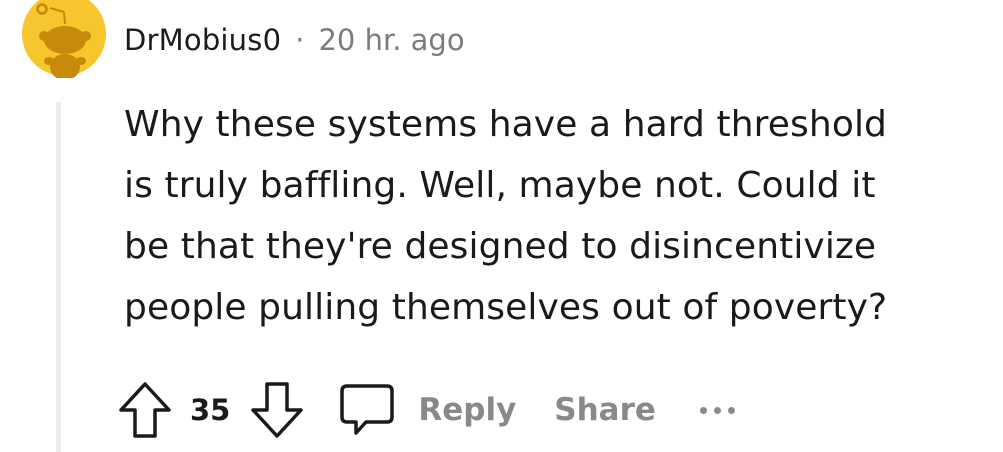  What do you see at coordinates (467, 410) in the screenshot?
I see `reply-label: Reply` at bounding box center [467, 410].